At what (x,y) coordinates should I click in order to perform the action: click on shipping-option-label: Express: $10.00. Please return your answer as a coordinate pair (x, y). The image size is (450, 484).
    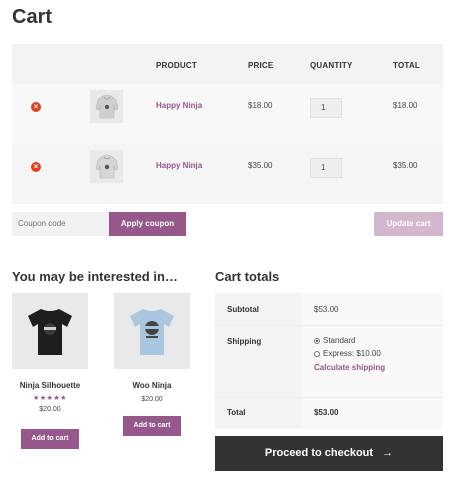
    Looking at the image, I should click on (352, 353).